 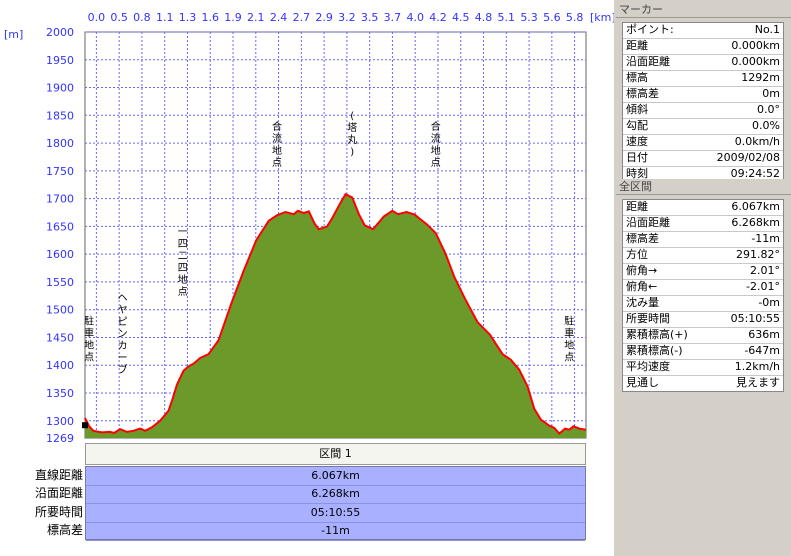 I want to click on section-summary-label: 沿面距離, so click(x=58, y=493).